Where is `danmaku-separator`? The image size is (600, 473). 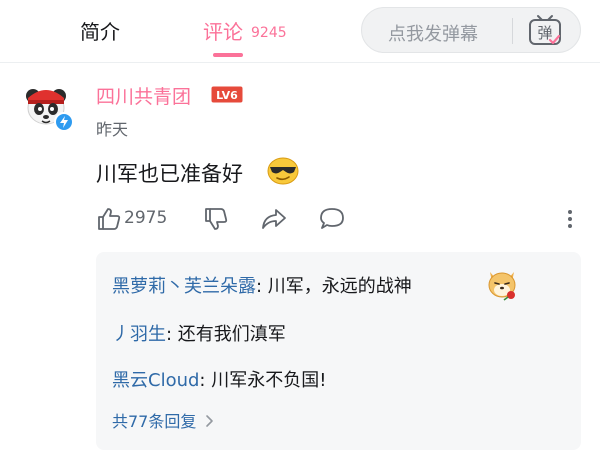 danmaku-separator is located at coordinates (512, 31).